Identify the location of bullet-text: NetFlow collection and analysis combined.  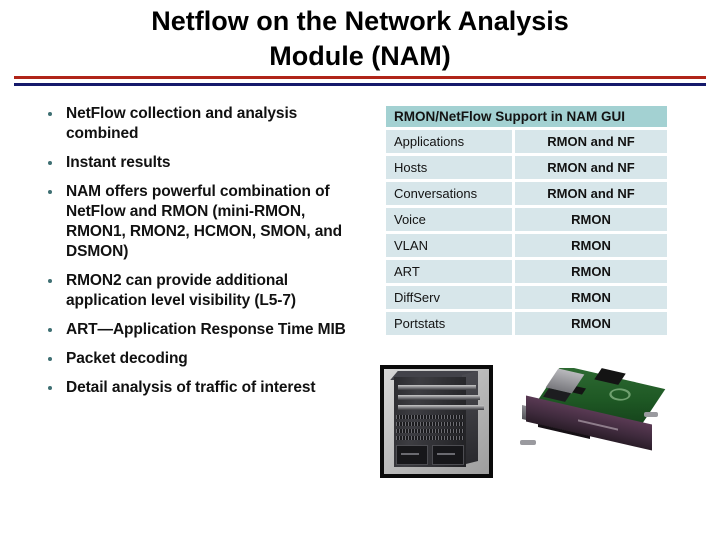
(182, 123).